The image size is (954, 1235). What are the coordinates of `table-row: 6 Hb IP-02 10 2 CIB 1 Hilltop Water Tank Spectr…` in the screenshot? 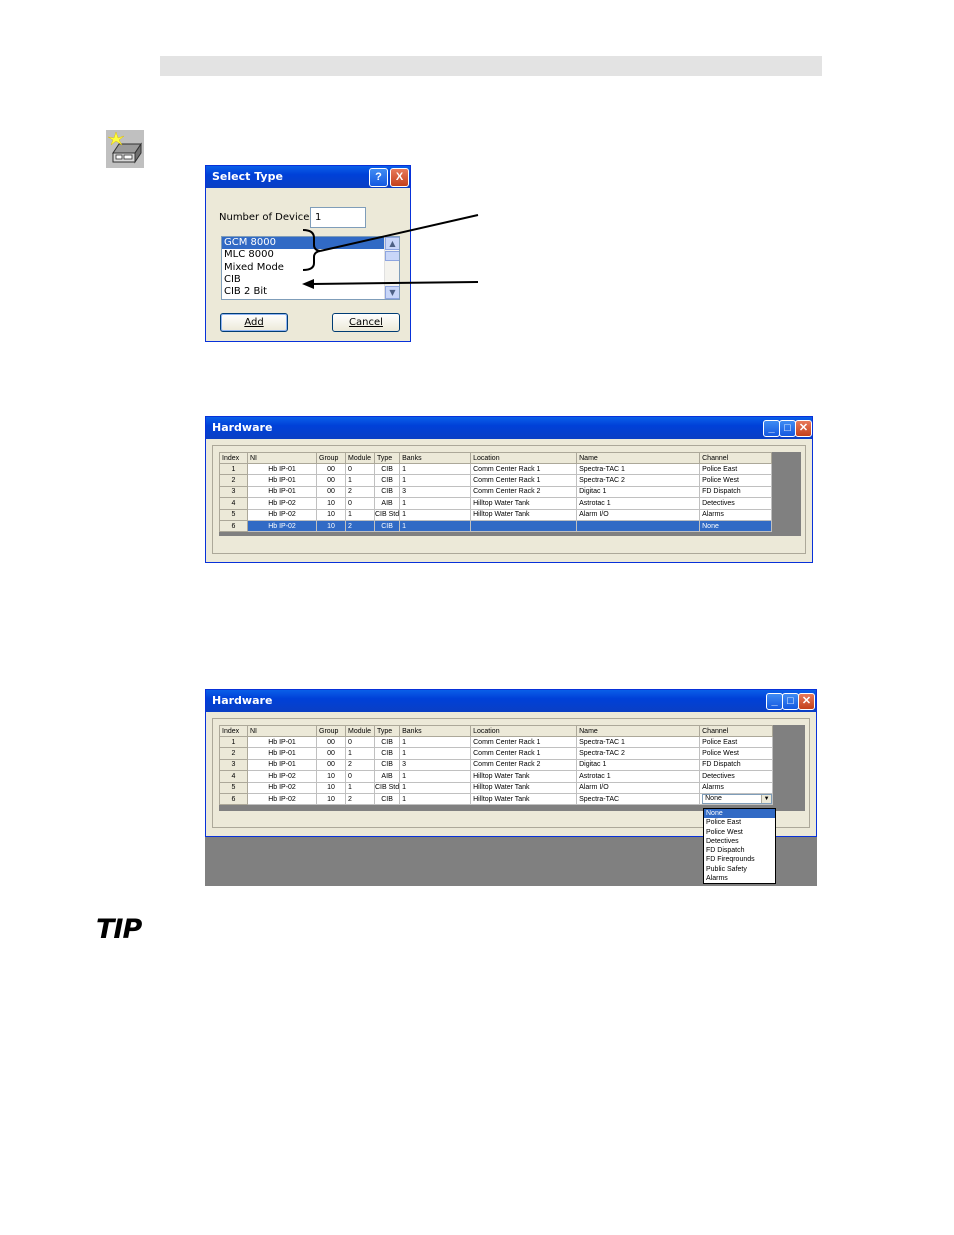 It's located at (496, 799).